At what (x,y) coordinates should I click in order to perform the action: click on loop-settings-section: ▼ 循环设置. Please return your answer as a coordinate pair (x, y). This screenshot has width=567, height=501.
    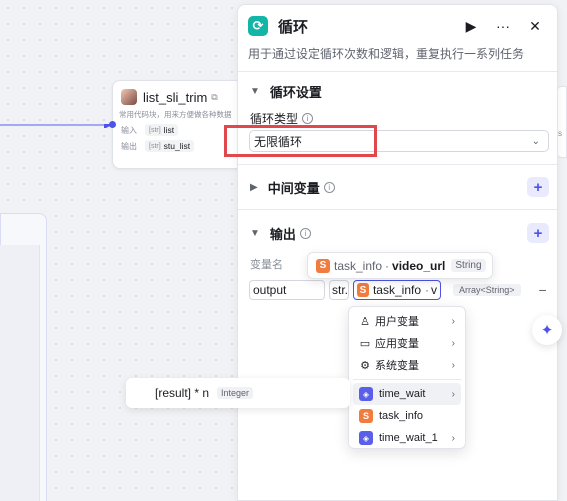
    Looking at the image, I should click on (397, 91).